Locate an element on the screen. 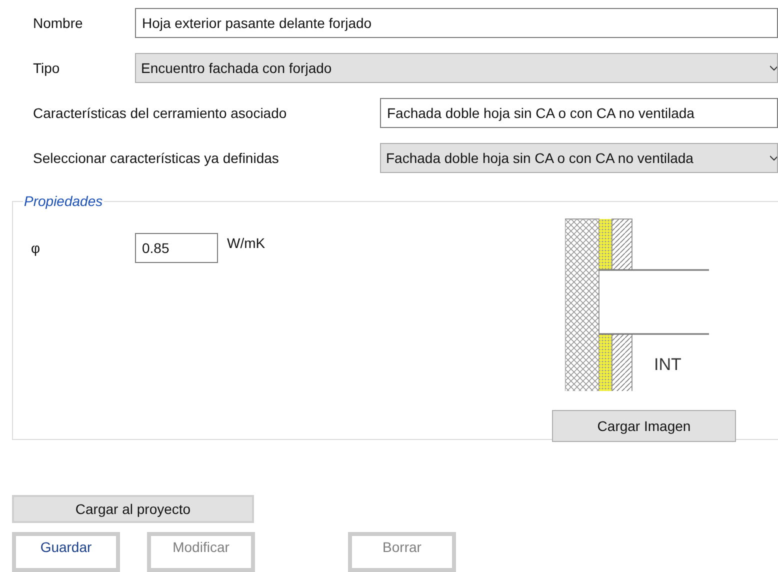 The height and width of the screenshot is (572, 778). field-label: Tipo is located at coordinates (46, 68).